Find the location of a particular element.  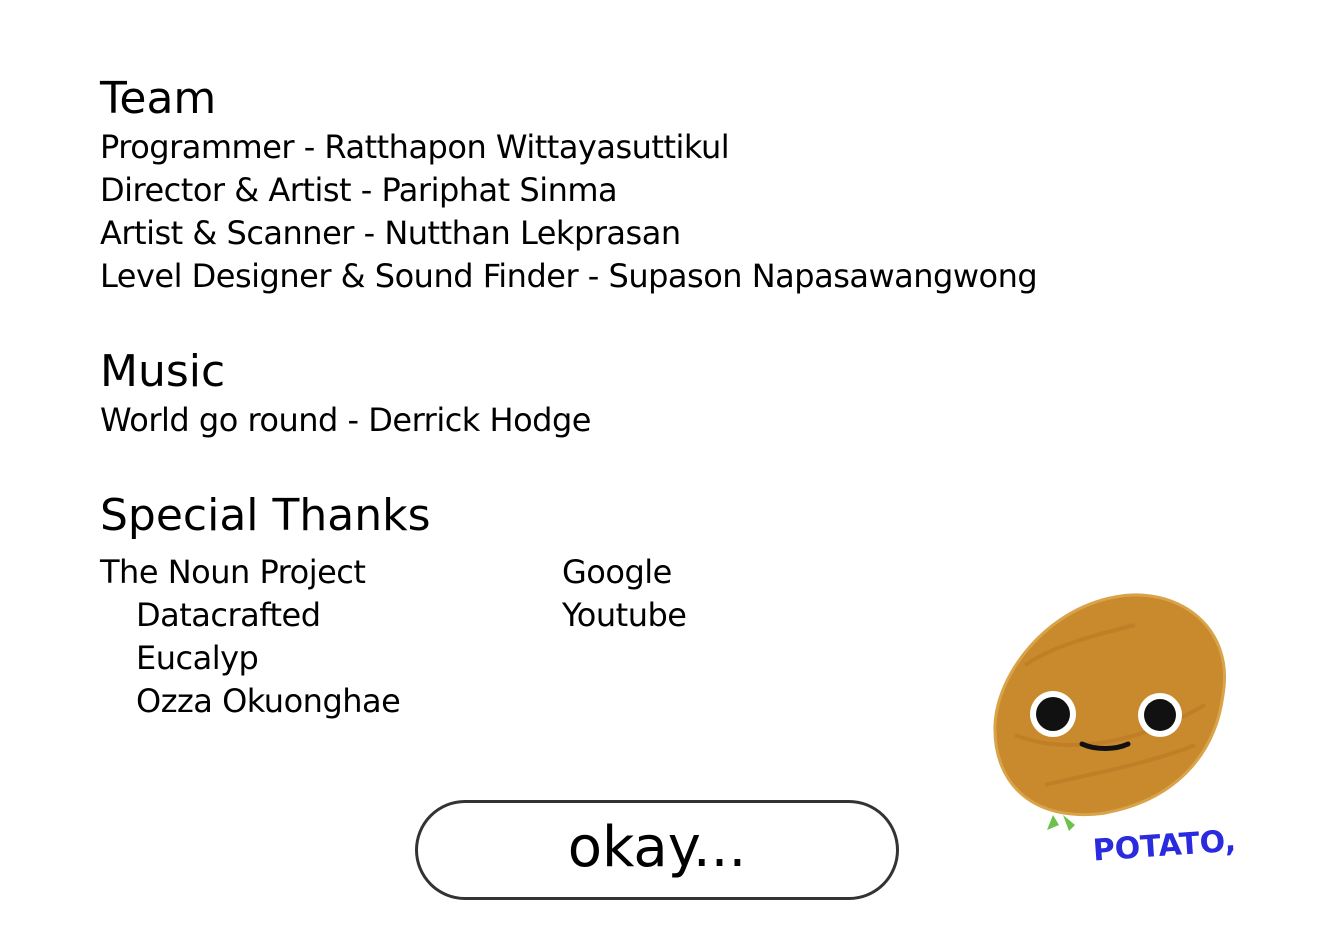

thanks-subitem: Datacrafted is located at coordinates (228, 615).